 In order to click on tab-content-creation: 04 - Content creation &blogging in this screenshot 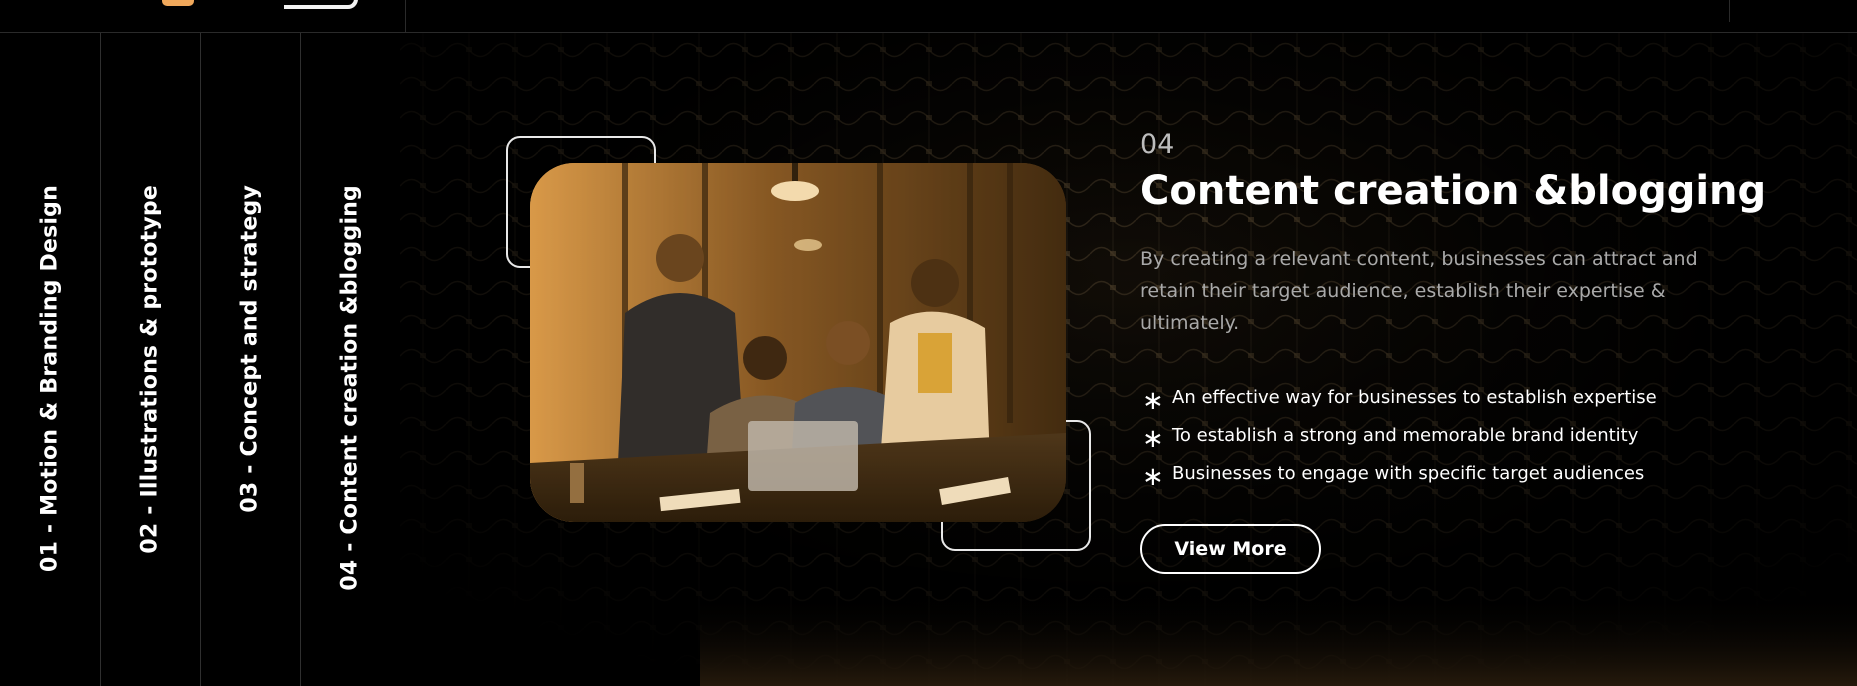, I will do `click(350, 359)`.